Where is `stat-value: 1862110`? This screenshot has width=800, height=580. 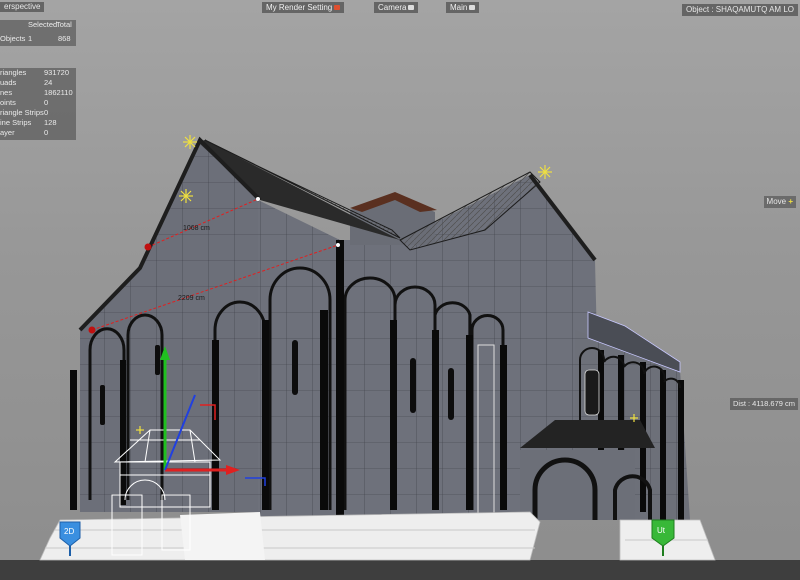
stat-value: 1862110 is located at coordinates (58, 92).